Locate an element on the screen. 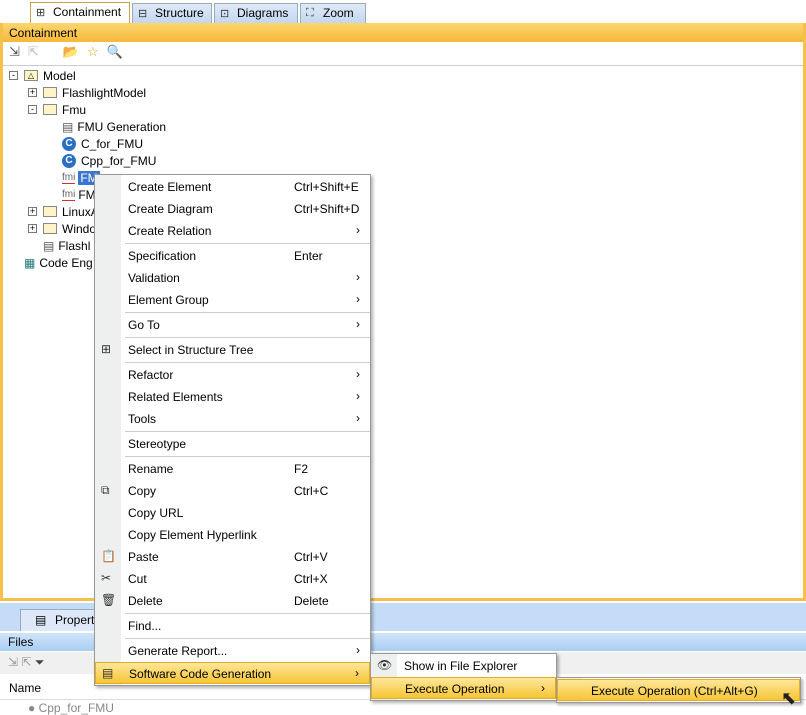 The width and height of the screenshot is (806, 715). menu-item-execute-operation: Execute Operation › is located at coordinates (463, 688).